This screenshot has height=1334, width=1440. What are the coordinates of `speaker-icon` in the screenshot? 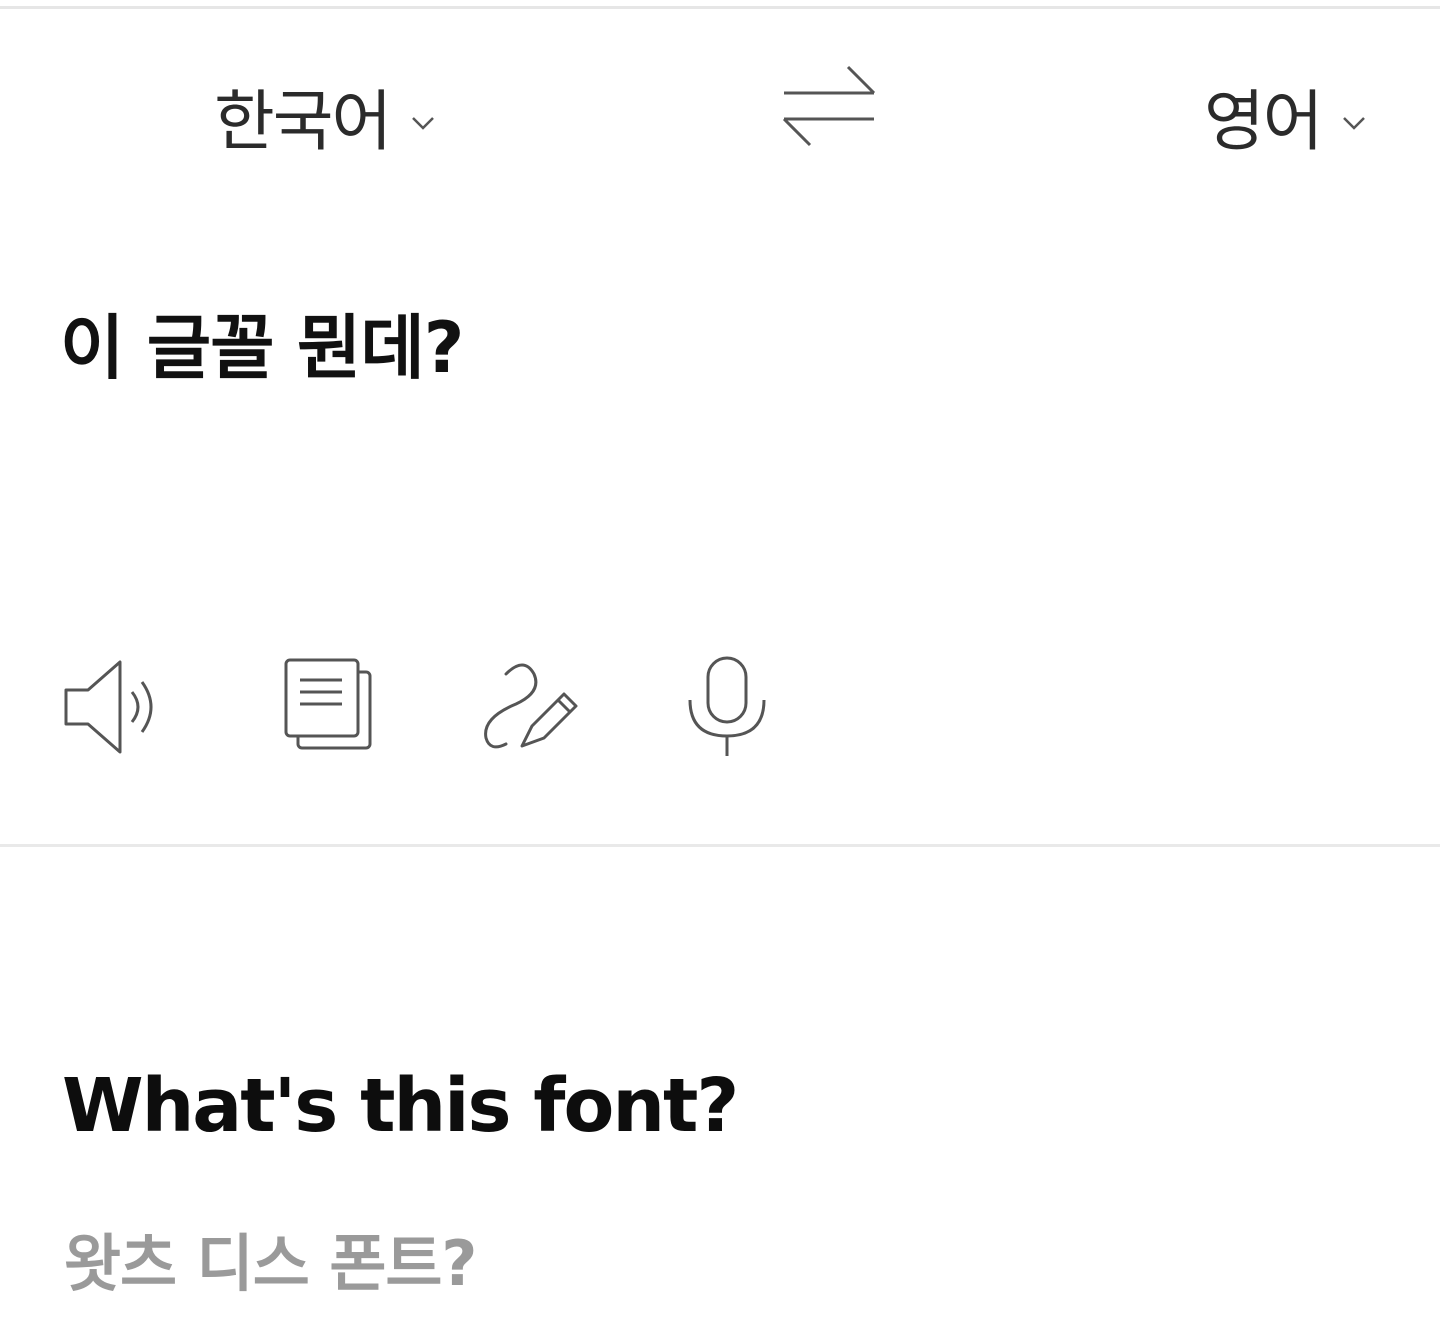 It's located at (113, 707).